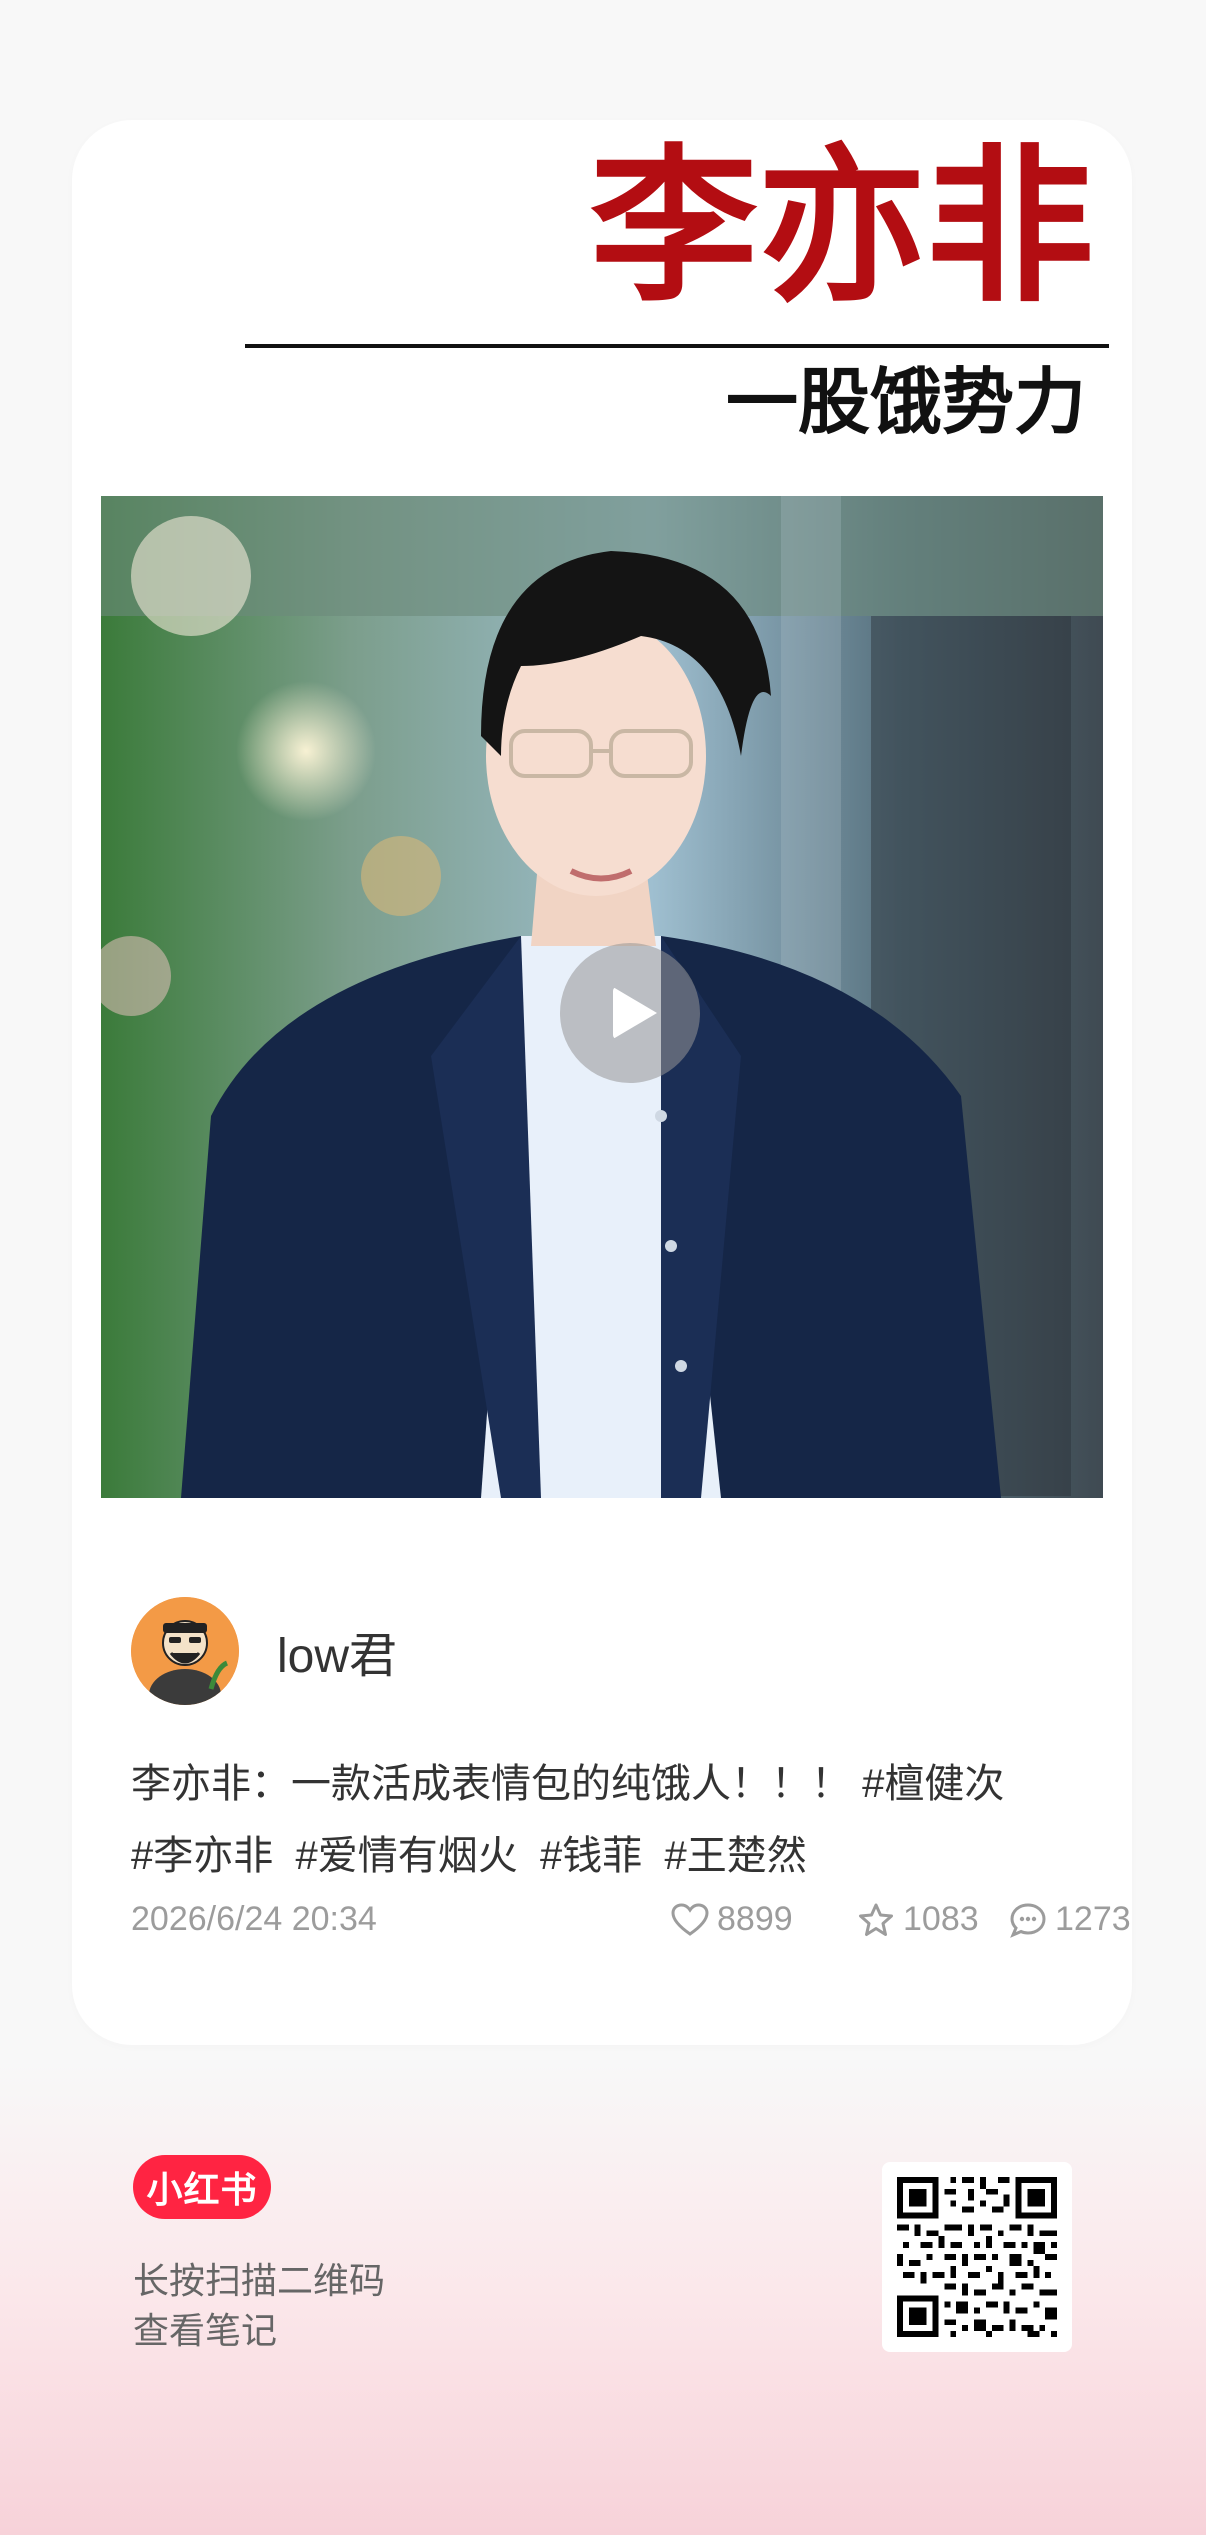  Describe the element at coordinates (905, 401) in the screenshot. I see `hero-subtitle: 一股饿势力` at that location.